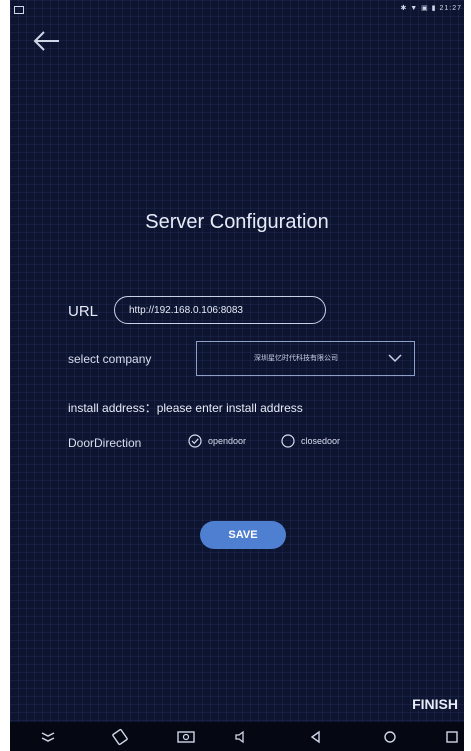 Image resolution: width=471 pixels, height=751 pixels. Describe the element at coordinates (435, 704) in the screenshot. I see `finish-button: FINISH` at that location.